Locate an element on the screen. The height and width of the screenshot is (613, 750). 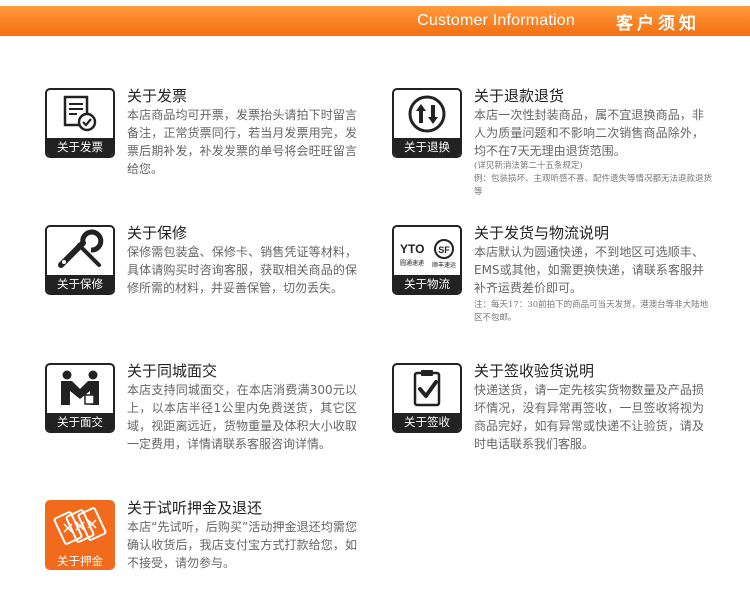
section-note: 注：每天17：30前拍下的商品可当天发货，港澳台等非大陆地区不包邮。 is located at coordinates (591, 311).